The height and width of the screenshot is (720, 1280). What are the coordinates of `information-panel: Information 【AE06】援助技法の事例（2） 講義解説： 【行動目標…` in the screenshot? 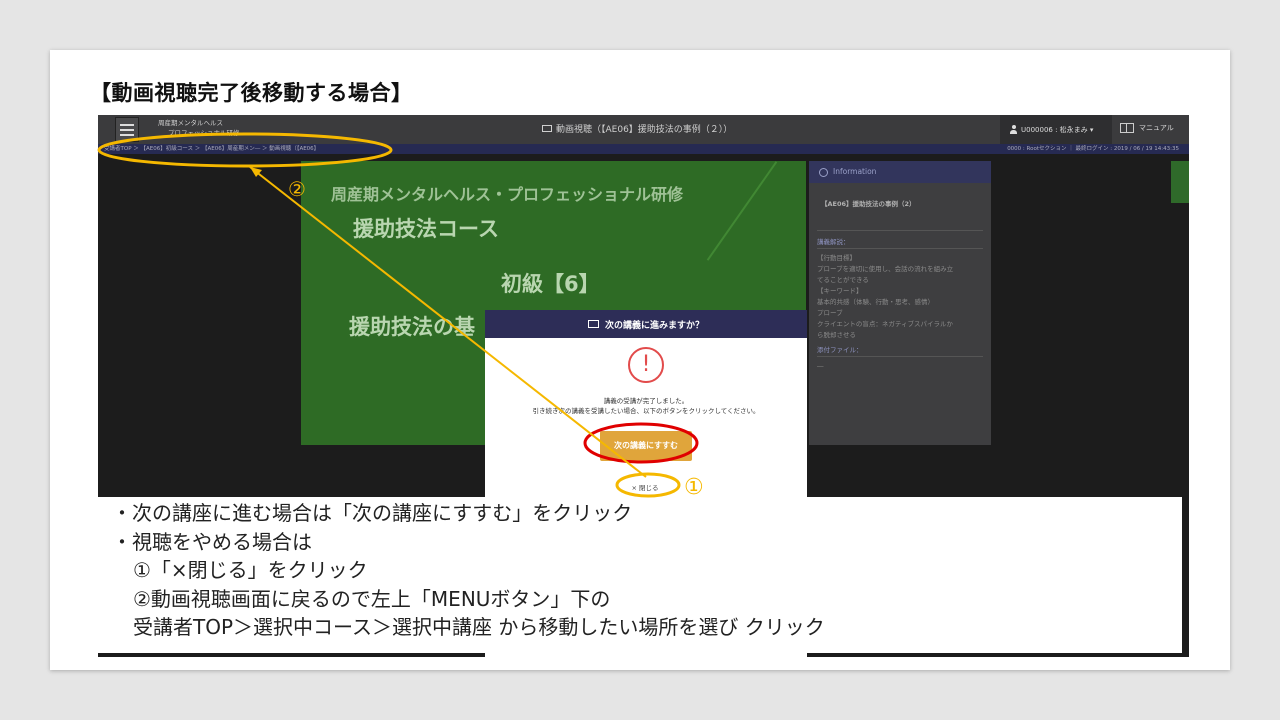 It's located at (900, 303).